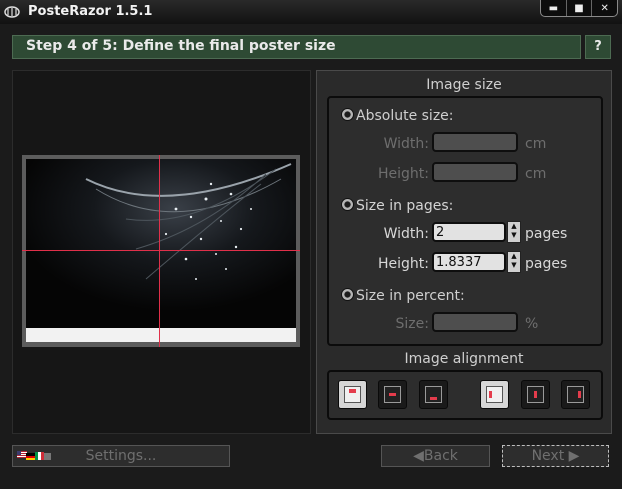 The width and height of the screenshot is (622, 489). I want to click on percent-size-field, so click(475, 322).